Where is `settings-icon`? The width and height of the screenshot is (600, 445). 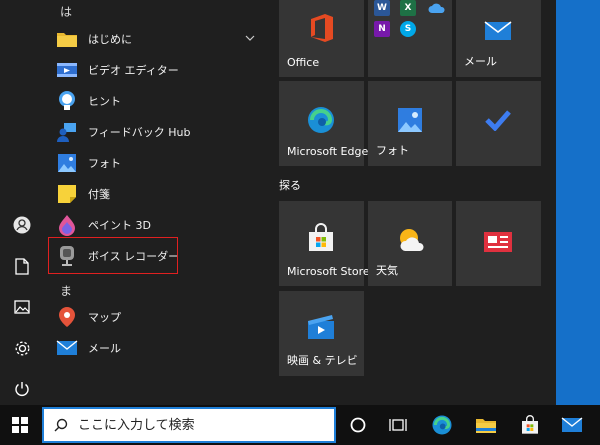
settings-icon is located at coordinates (22, 348).